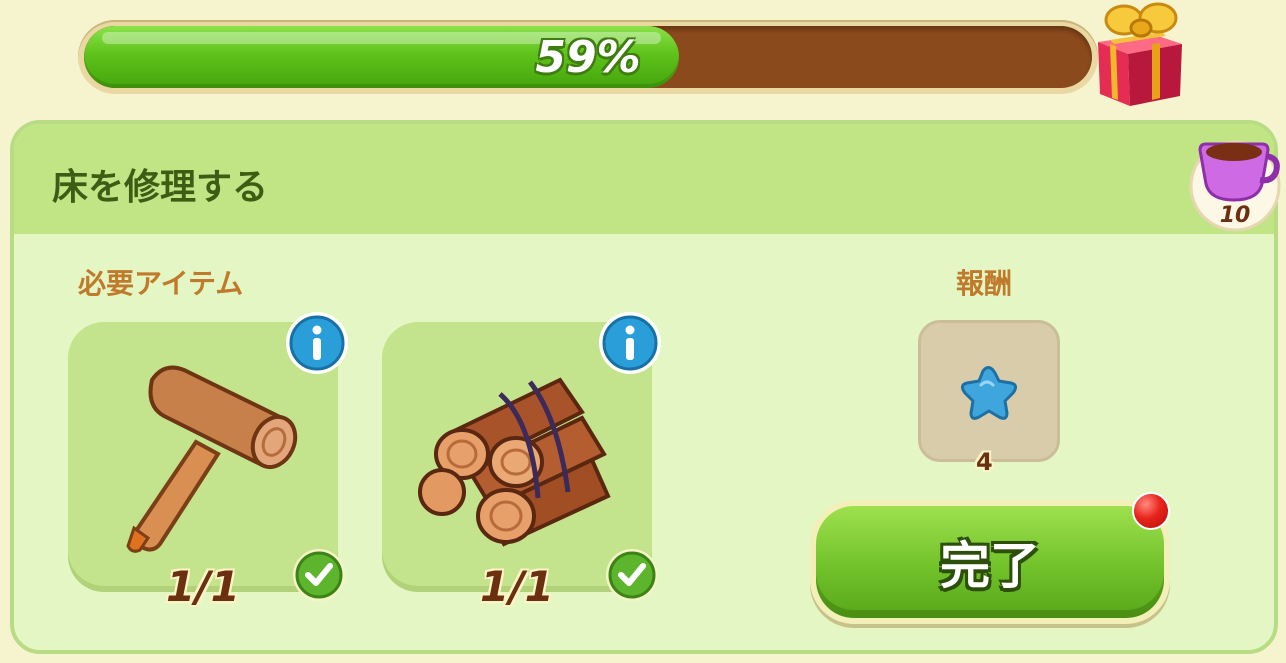 The width and height of the screenshot is (1286, 663). What do you see at coordinates (1235, 180) in the screenshot?
I see `energy-cost-badge: 10` at bounding box center [1235, 180].